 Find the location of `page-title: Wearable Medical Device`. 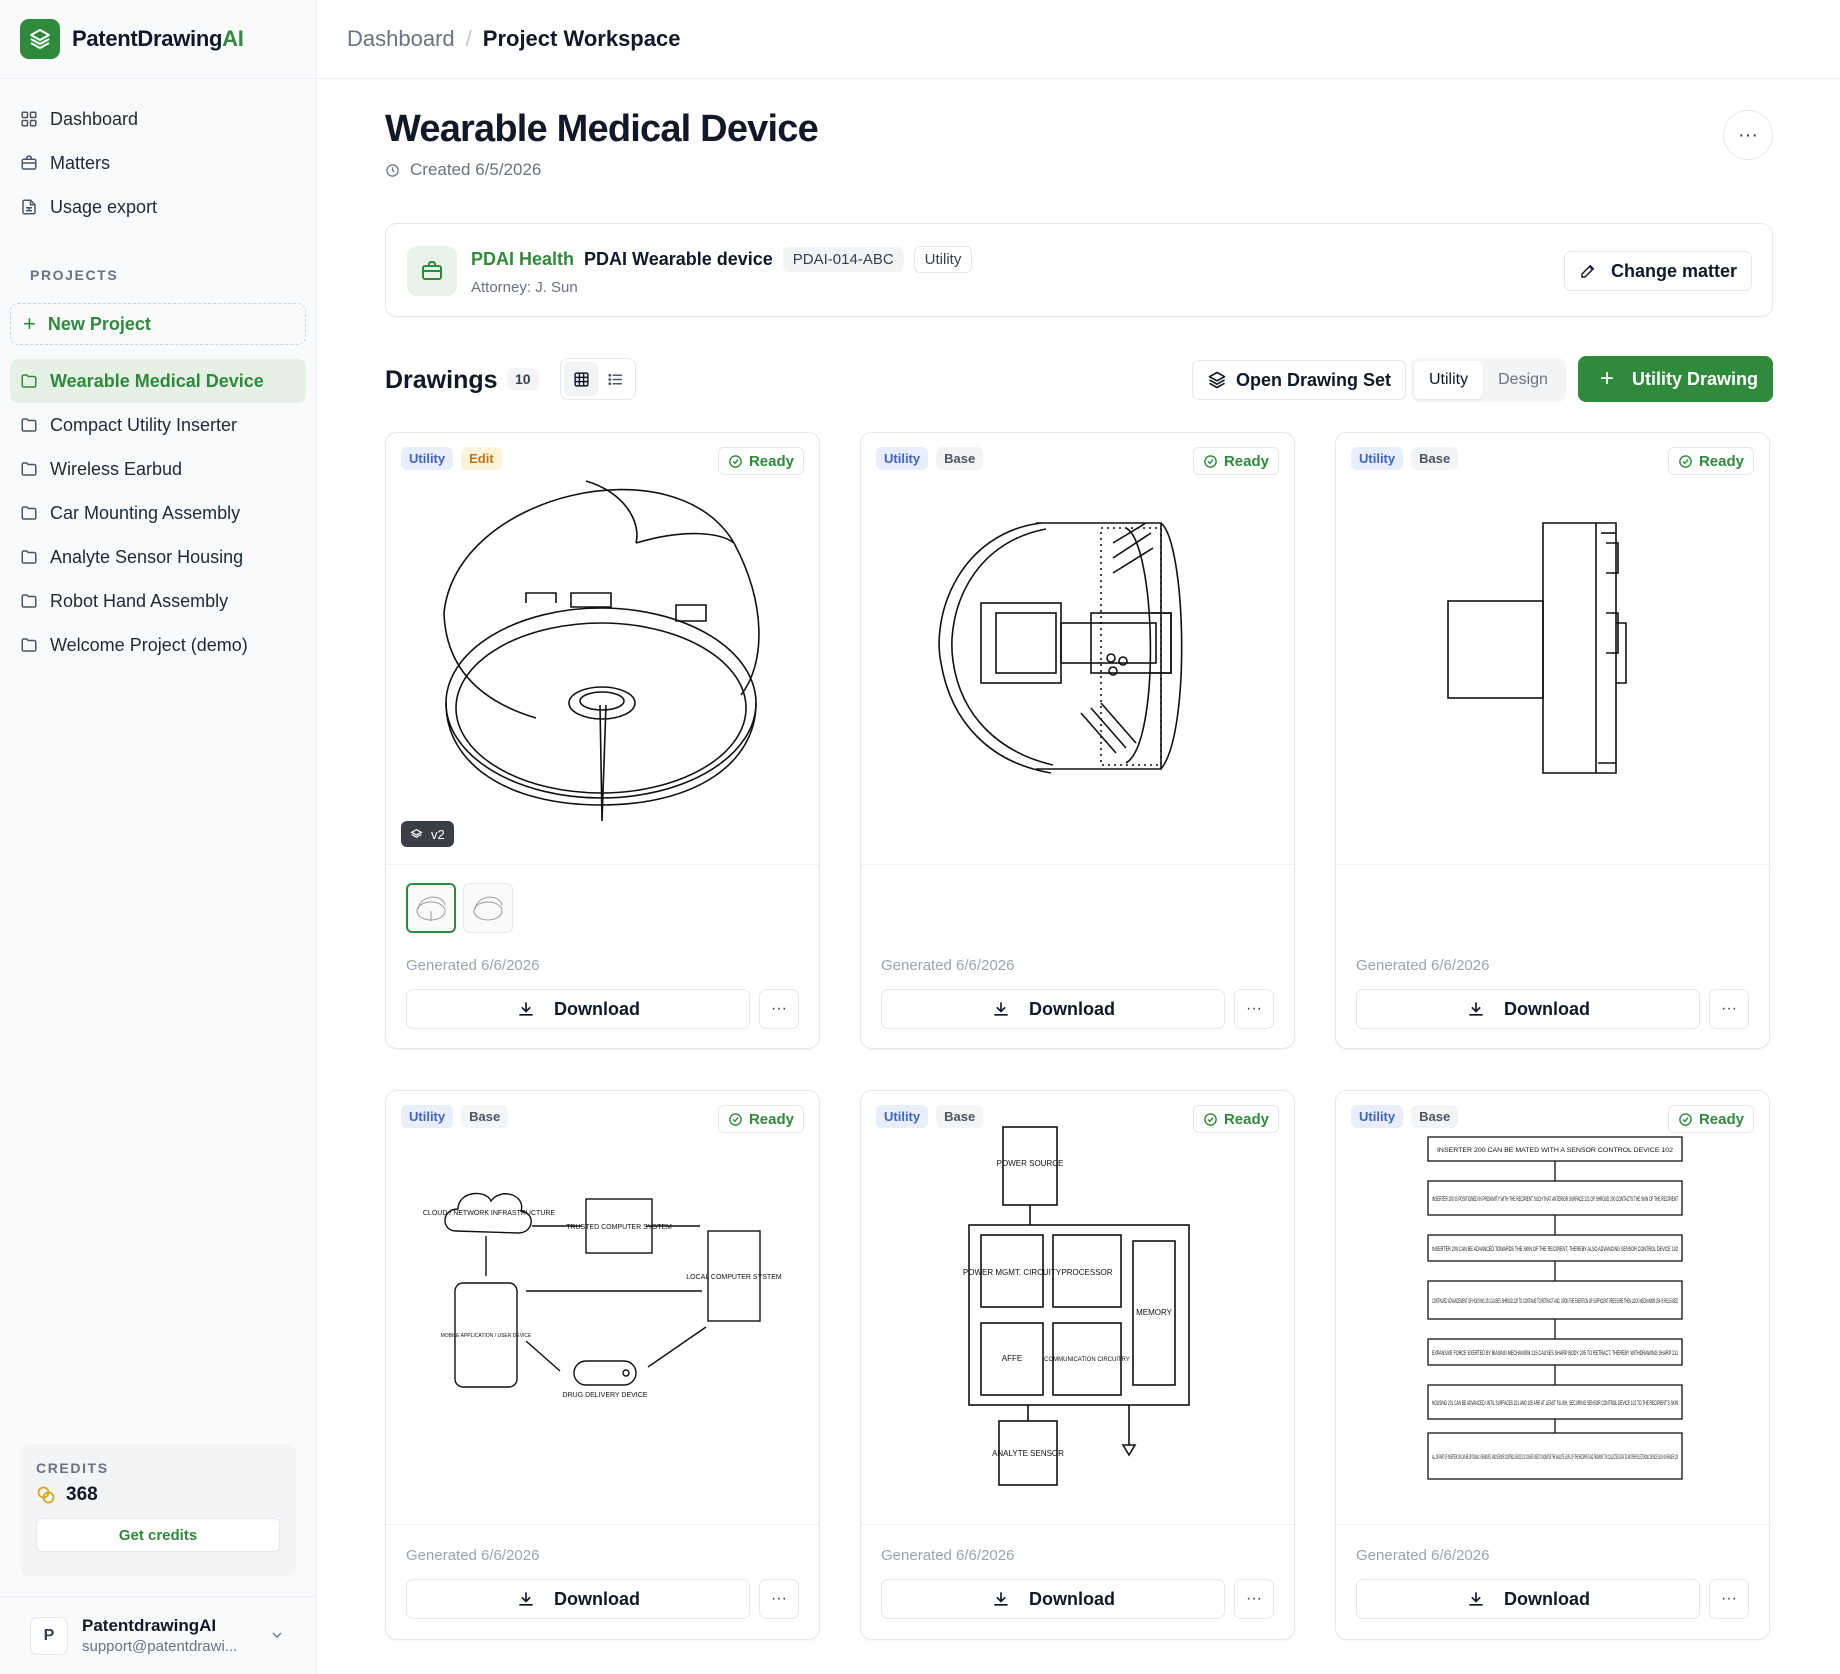

page-title: Wearable Medical Device is located at coordinates (601, 129).